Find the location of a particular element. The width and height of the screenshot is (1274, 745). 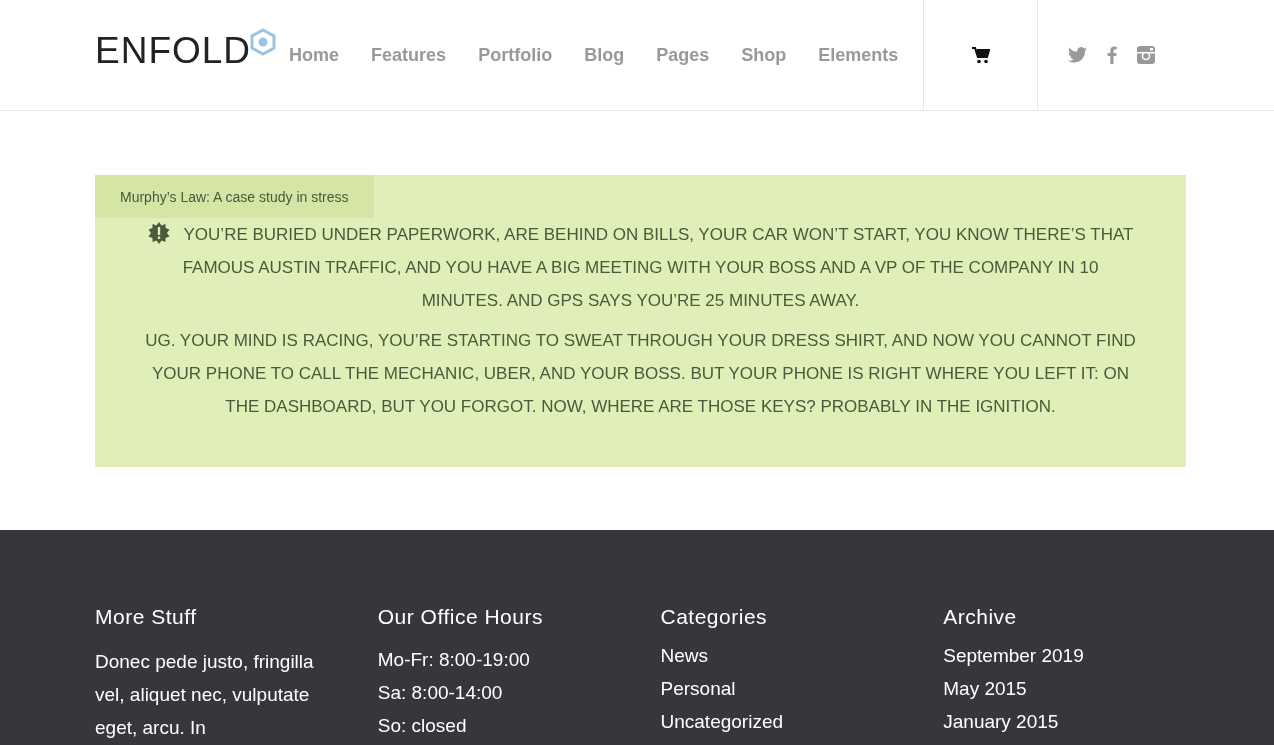

footer-link: September 2019 is located at coordinates (1013, 655).